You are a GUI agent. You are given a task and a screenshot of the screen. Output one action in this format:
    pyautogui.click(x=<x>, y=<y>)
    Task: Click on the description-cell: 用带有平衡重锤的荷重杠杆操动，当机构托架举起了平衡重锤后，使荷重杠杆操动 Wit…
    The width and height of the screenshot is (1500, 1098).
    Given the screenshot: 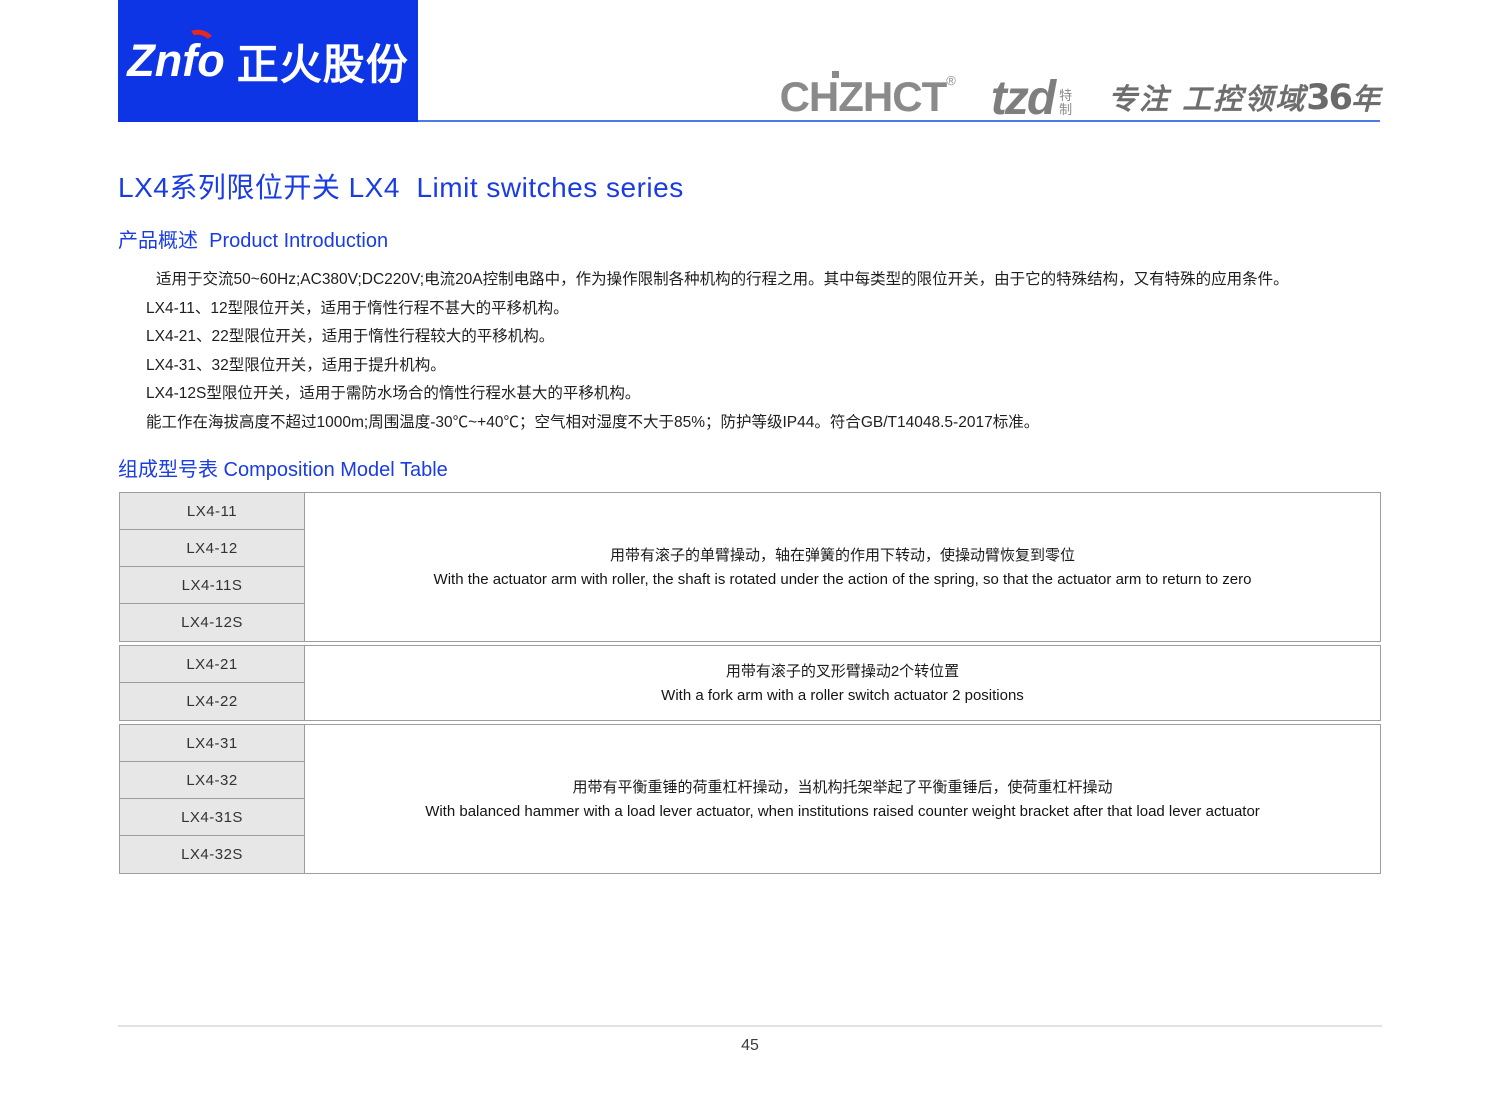 What is the action you would take?
    pyautogui.click(x=842, y=799)
    